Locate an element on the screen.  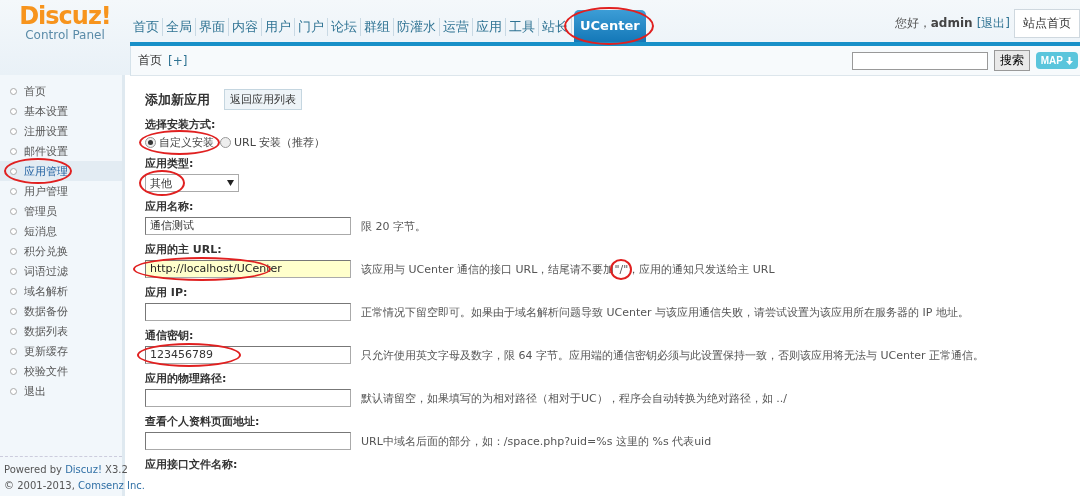
nav-tab: 论坛 is located at coordinates (344, 27).